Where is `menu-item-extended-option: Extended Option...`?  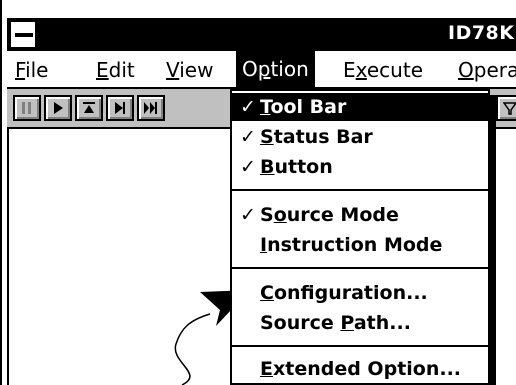
menu-item-extended-option: Extended Option... is located at coordinates (360, 369).